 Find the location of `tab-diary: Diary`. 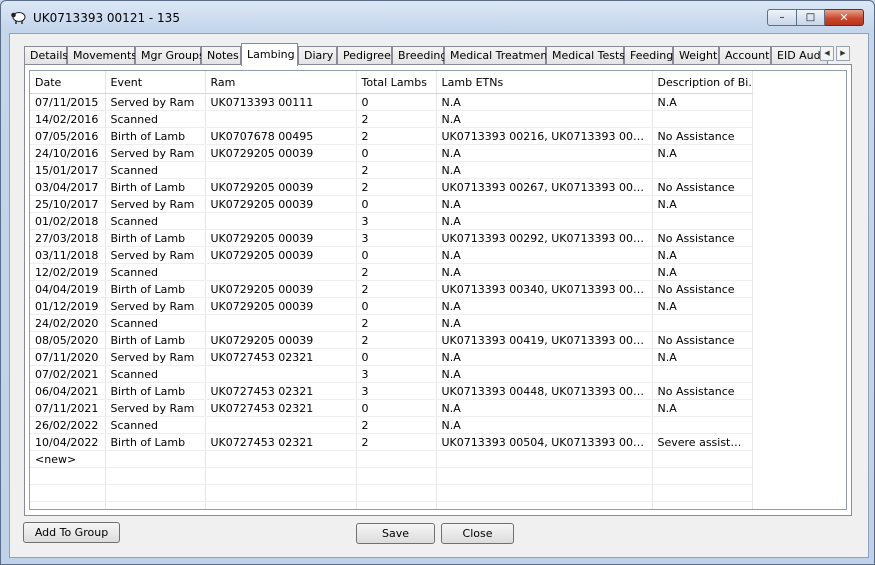

tab-diary: Diary is located at coordinates (317, 55).